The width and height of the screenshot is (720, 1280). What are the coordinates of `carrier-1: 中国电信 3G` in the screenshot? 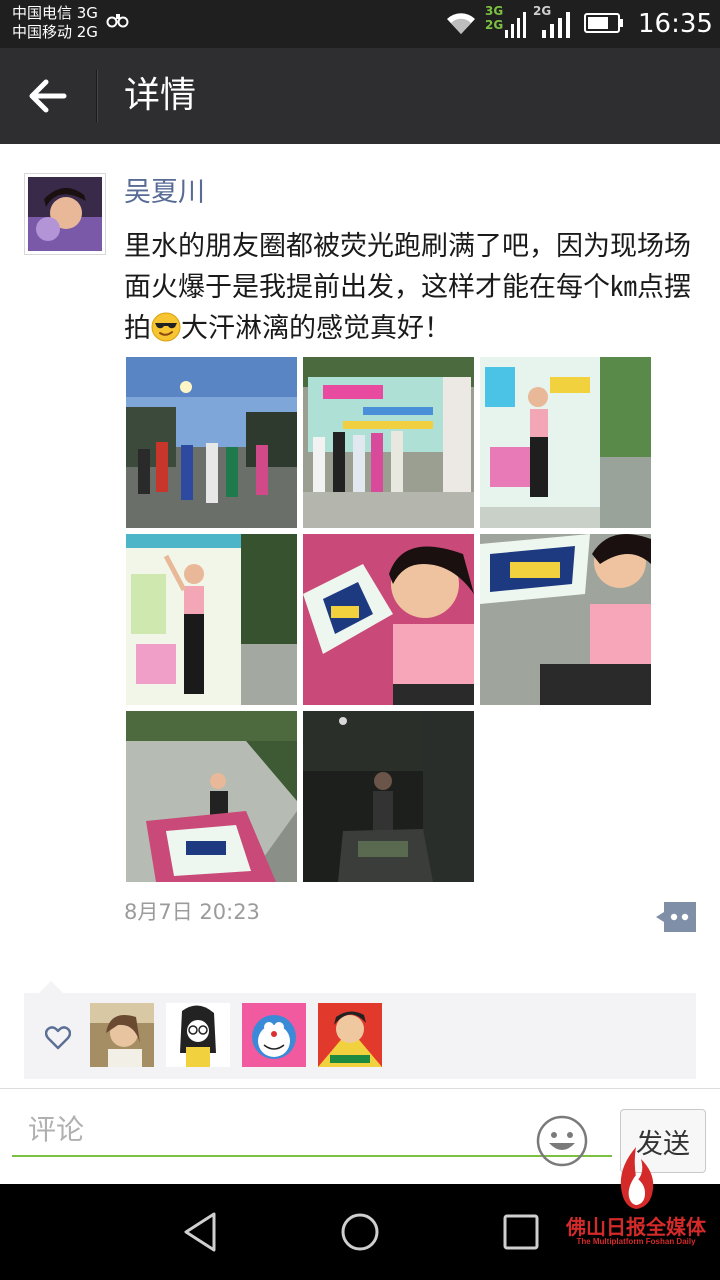 It's located at (55, 13).